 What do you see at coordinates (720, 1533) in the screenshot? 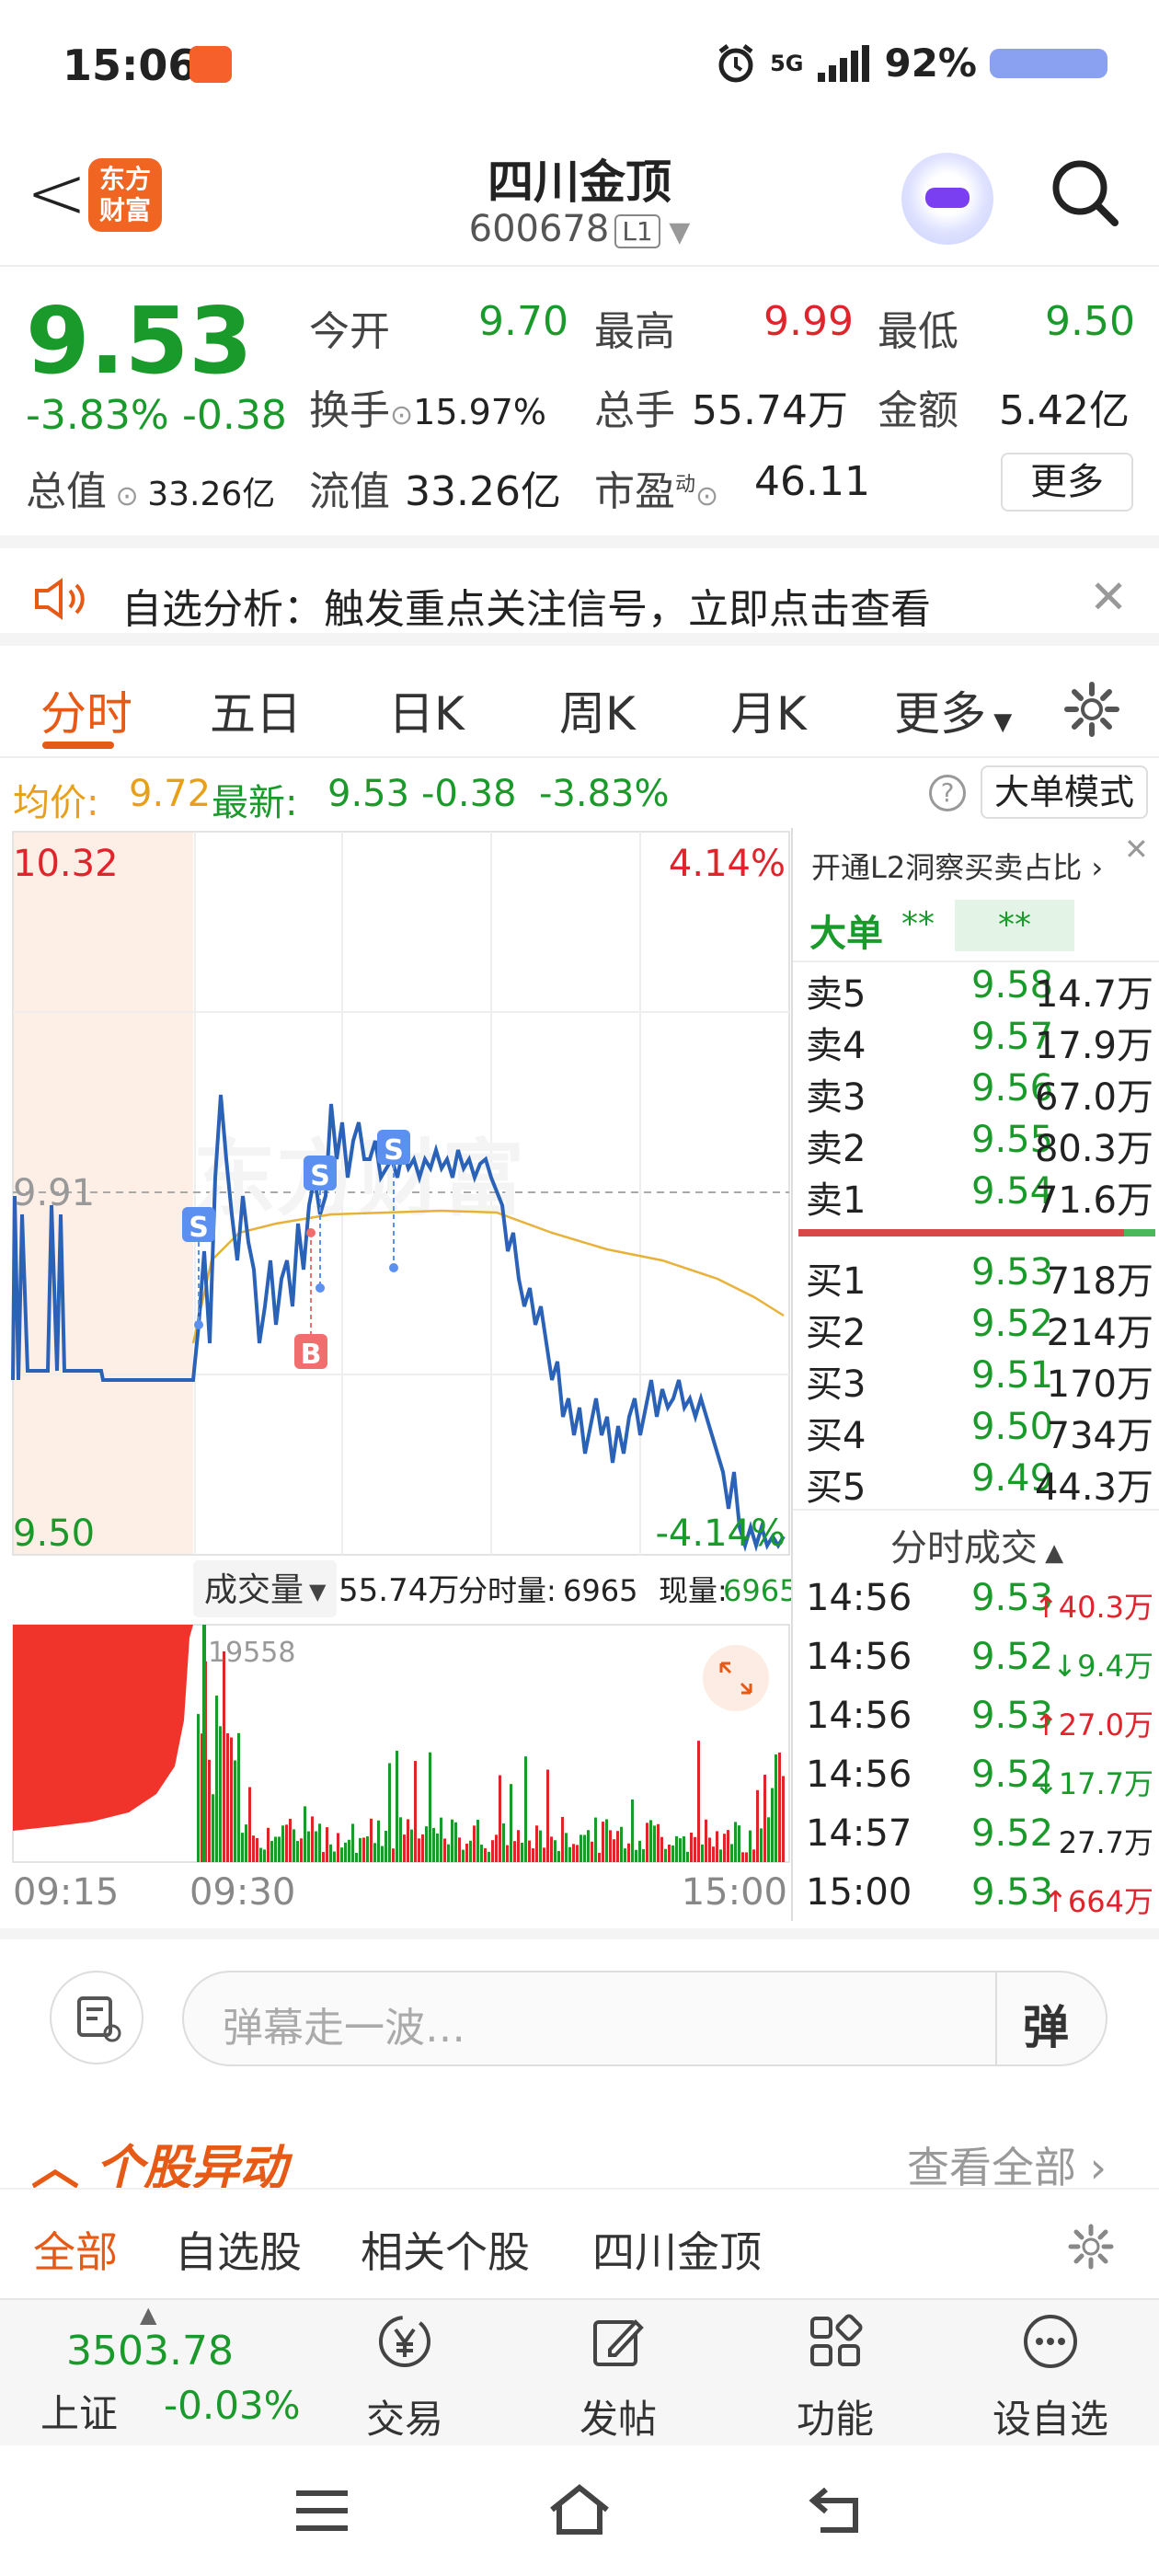
I see `axis-pct-bottom: -4.14%` at bounding box center [720, 1533].